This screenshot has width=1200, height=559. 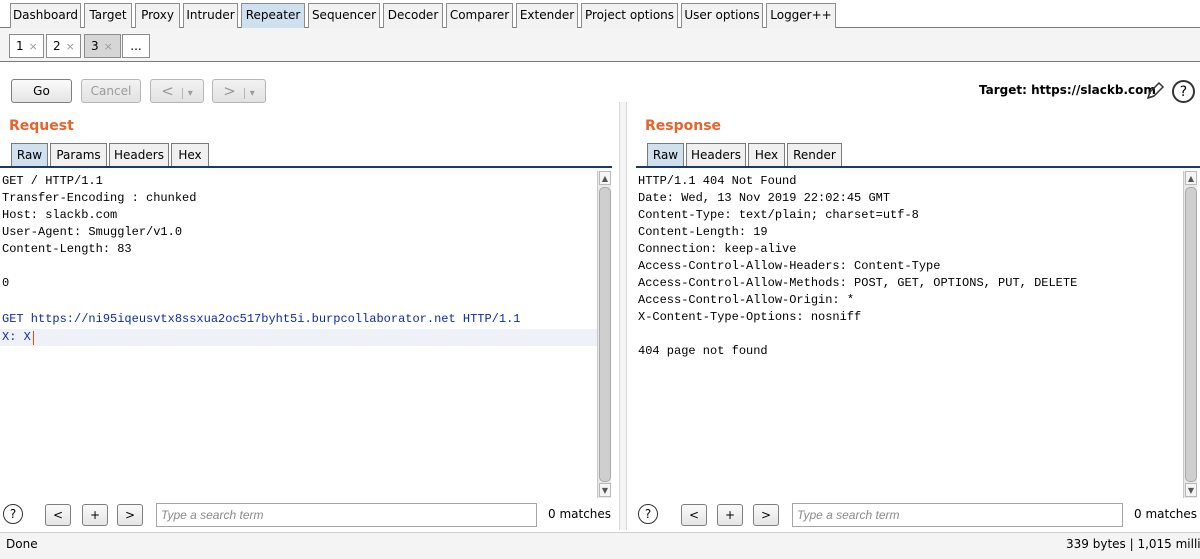 I want to click on request-line: Content-Length: 83, so click(x=67, y=249).